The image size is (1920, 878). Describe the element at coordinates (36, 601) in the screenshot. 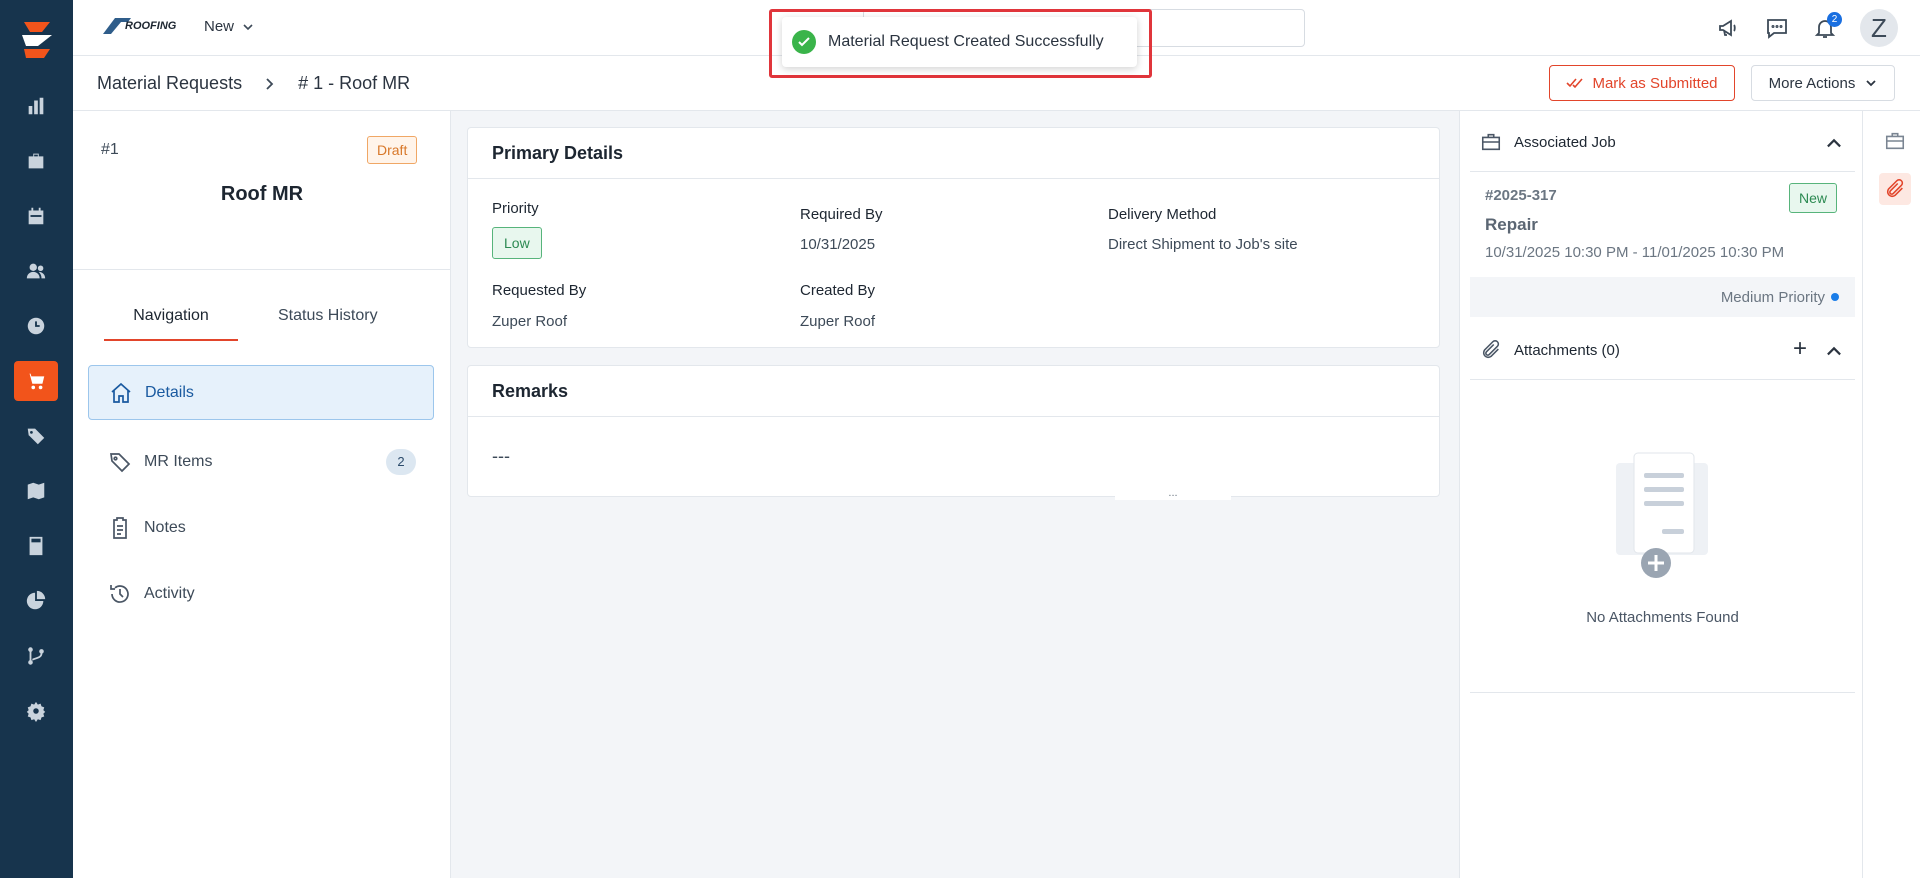

I see `reports-pie-icon` at that location.